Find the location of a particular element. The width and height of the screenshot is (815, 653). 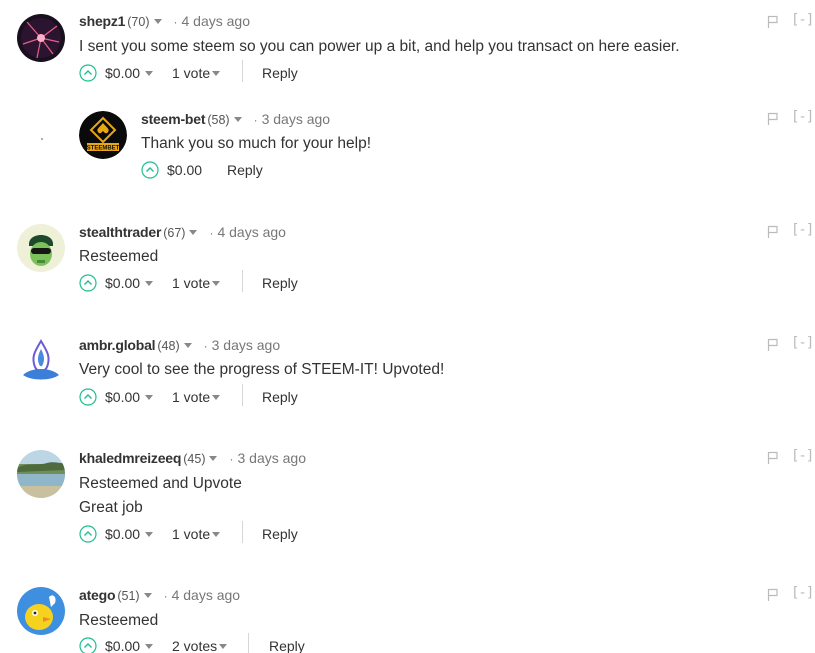

lake-landscape-avatar-icon is located at coordinates (41, 474).